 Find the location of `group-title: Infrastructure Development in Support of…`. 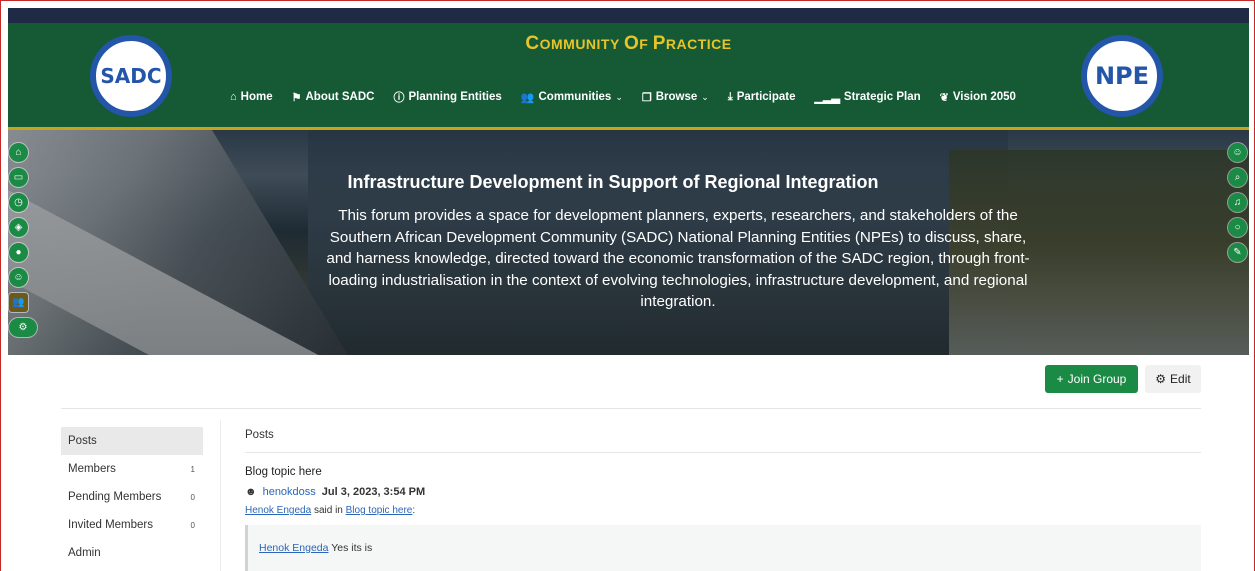

group-title: Infrastructure Development in Support of… is located at coordinates (613, 182).